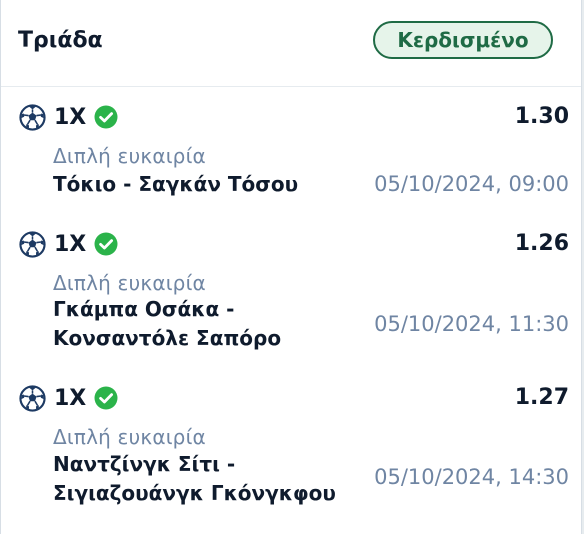 The image size is (584, 534). Describe the element at coordinates (471, 477) in the screenshot. I see `event-datetime: 05/10/2024, 14:30` at that location.